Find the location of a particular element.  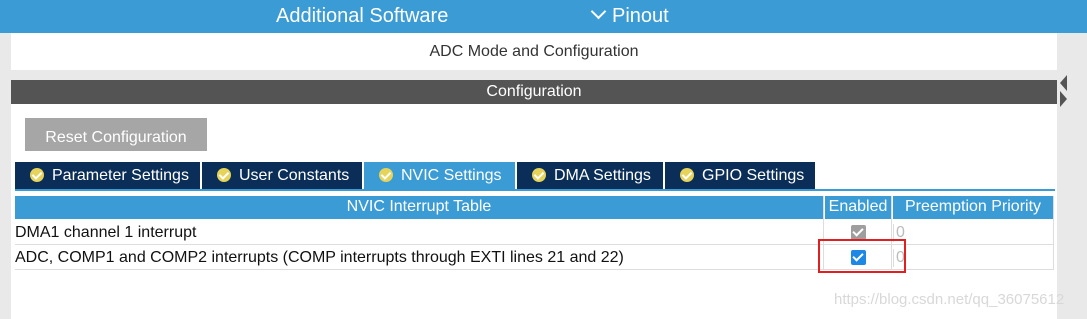

tab-user-constants: User Constants is located at coordinates (282, 175).